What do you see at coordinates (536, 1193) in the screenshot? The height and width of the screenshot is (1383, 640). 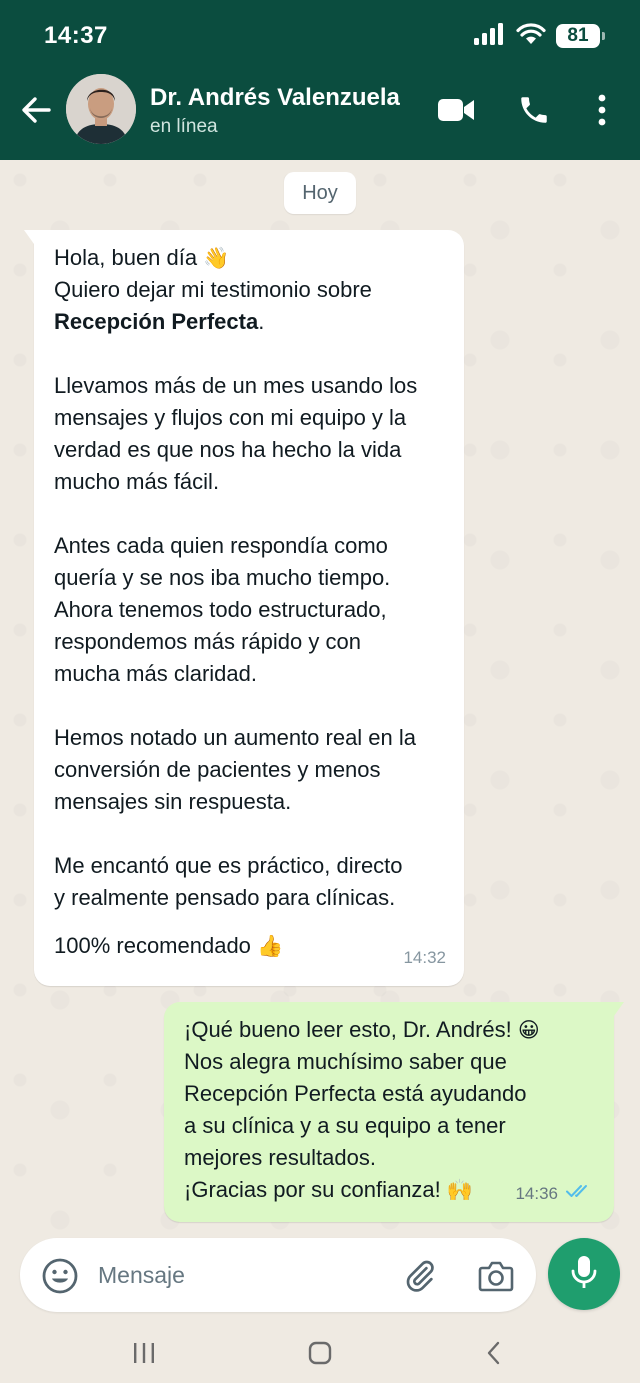 I see `message-time: 14:36` at bounding box center [536, 1193].